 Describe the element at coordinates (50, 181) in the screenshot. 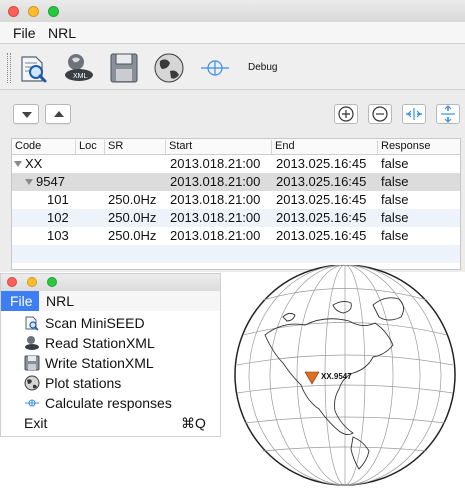

I see `cell-code: 9547` at that location.